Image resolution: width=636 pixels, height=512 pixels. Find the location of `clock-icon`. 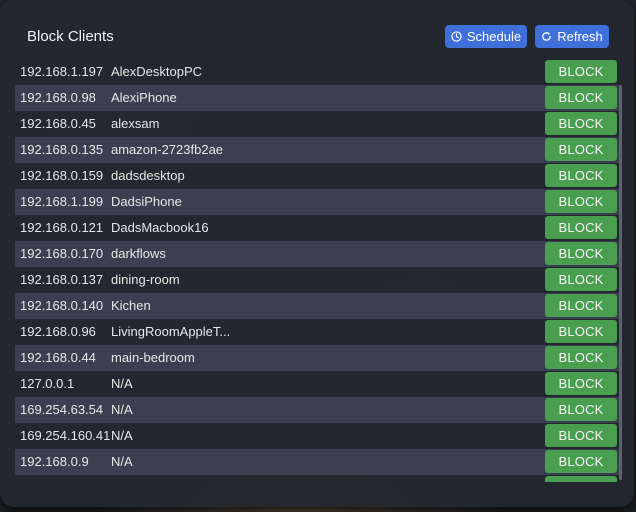

clock-icon is located at coordinates (456, 36).